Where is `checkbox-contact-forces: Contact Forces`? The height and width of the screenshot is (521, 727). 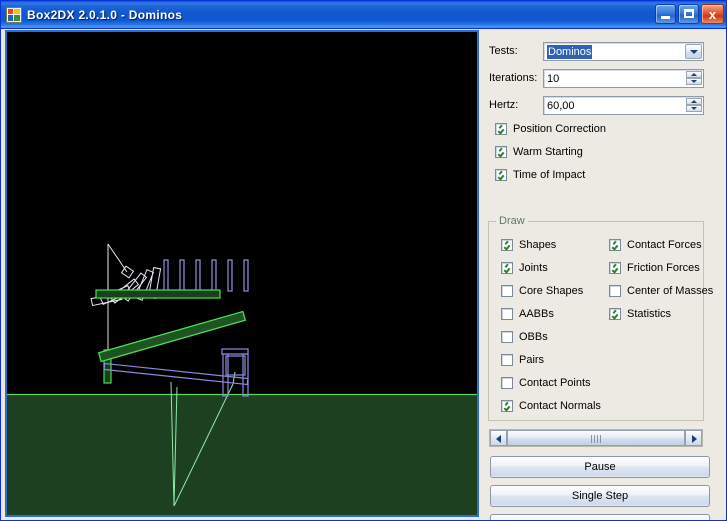 checkbox-contact-forces: Contact Forces is located at coordinates (652, 245).